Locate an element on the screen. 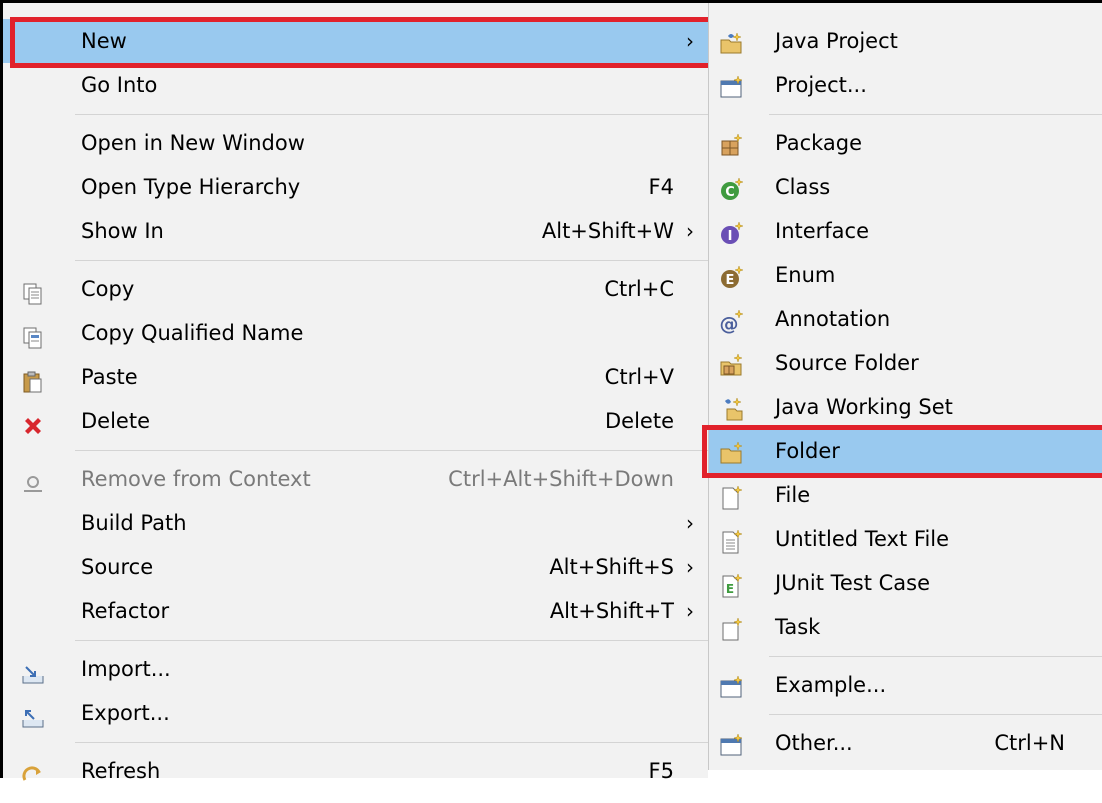 Image resolution: width=1102 pixels, height=803 pixels. annotation-icon: @ is located at coordinates (732, 320).